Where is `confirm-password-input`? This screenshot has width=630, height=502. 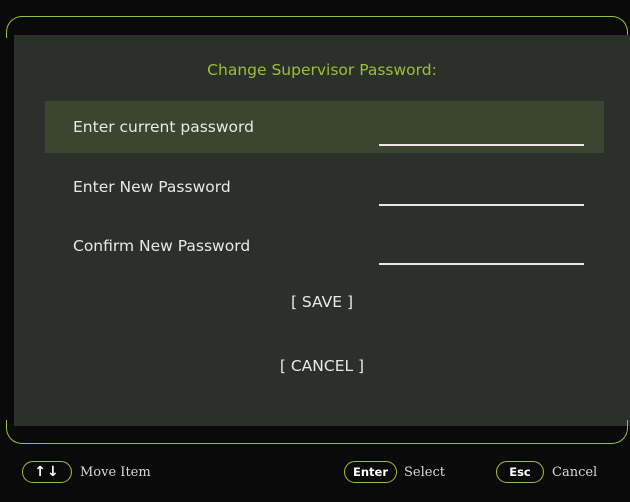 confirm-password-input is located at coordinates (481, 264).